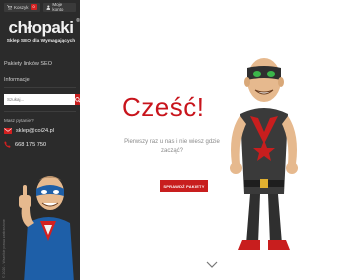 Image resolution: width=350 pixels, height=280 pixels. What do you see at coordinates (40, 64) in the screenshot?
I see `nav-item-seo-packages: Pakiety linków SEO` at bounding box center [40, 64].